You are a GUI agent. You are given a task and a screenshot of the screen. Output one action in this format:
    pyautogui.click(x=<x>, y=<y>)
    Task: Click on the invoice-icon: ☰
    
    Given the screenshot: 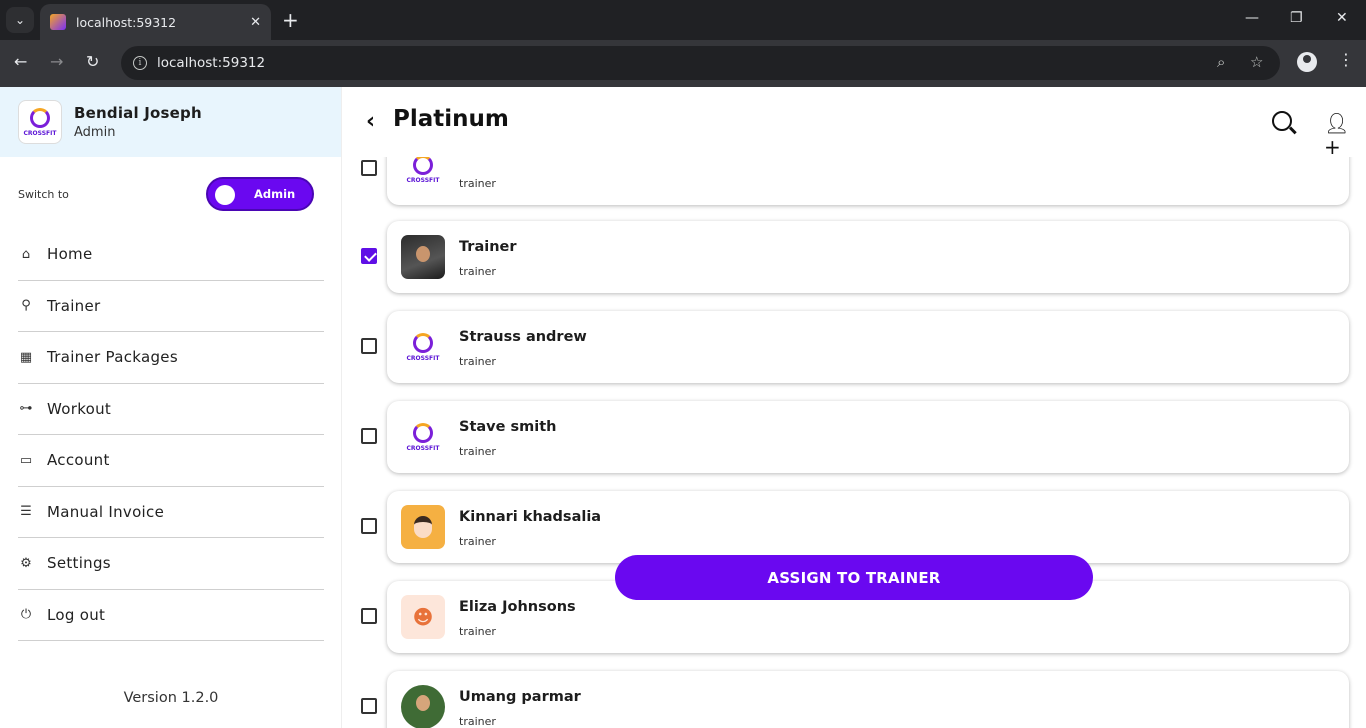 What is the action you would take?
    pyautogui.click(x=26, y=512)
    